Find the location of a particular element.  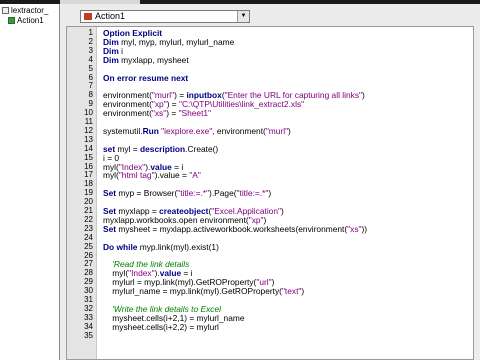

code-text: environment("xs") = "Sheet1" is located at coordinates (157, 113).